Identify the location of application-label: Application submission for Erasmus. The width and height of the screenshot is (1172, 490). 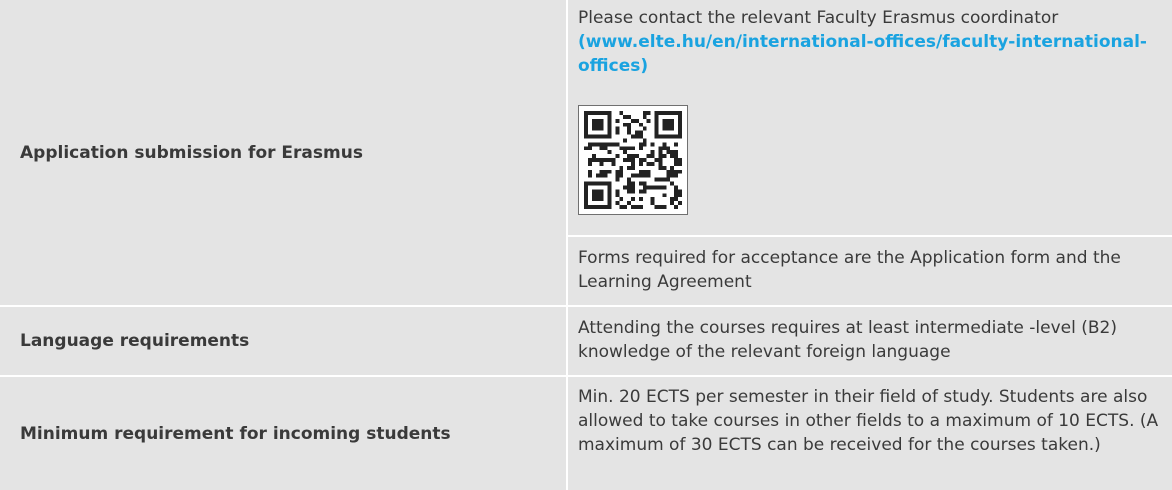
(191, 152).